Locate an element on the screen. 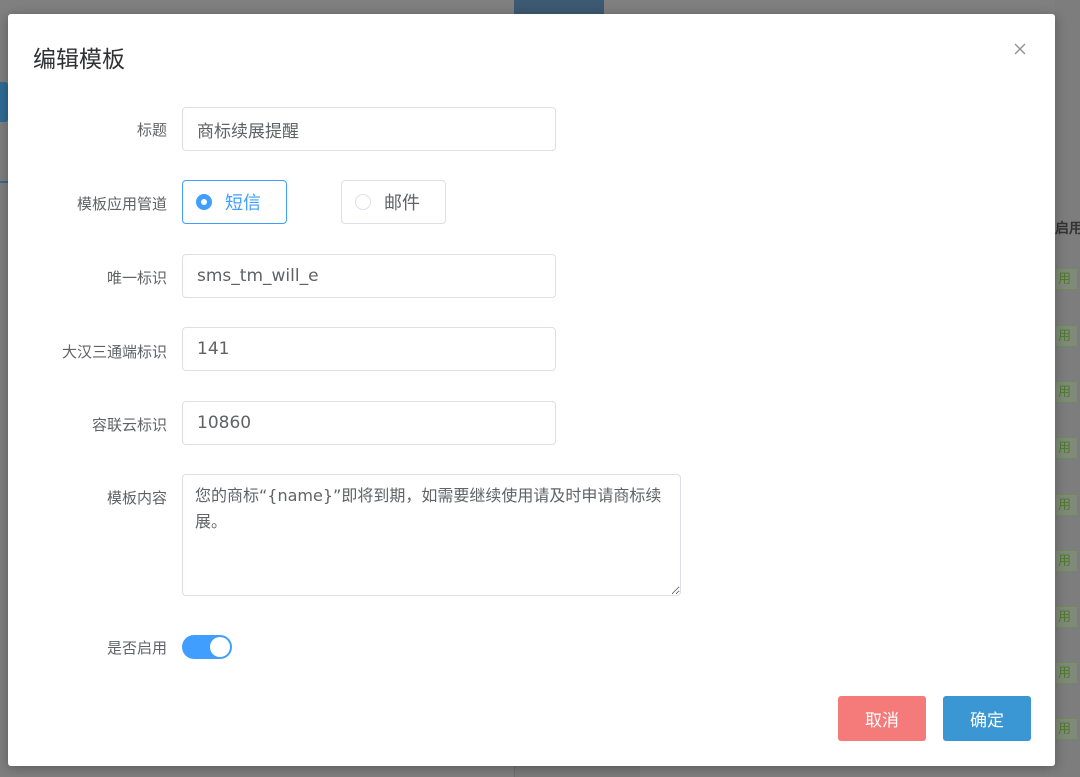  channel-radio-sms-label: 短信 is located at coordinates (243, 203).